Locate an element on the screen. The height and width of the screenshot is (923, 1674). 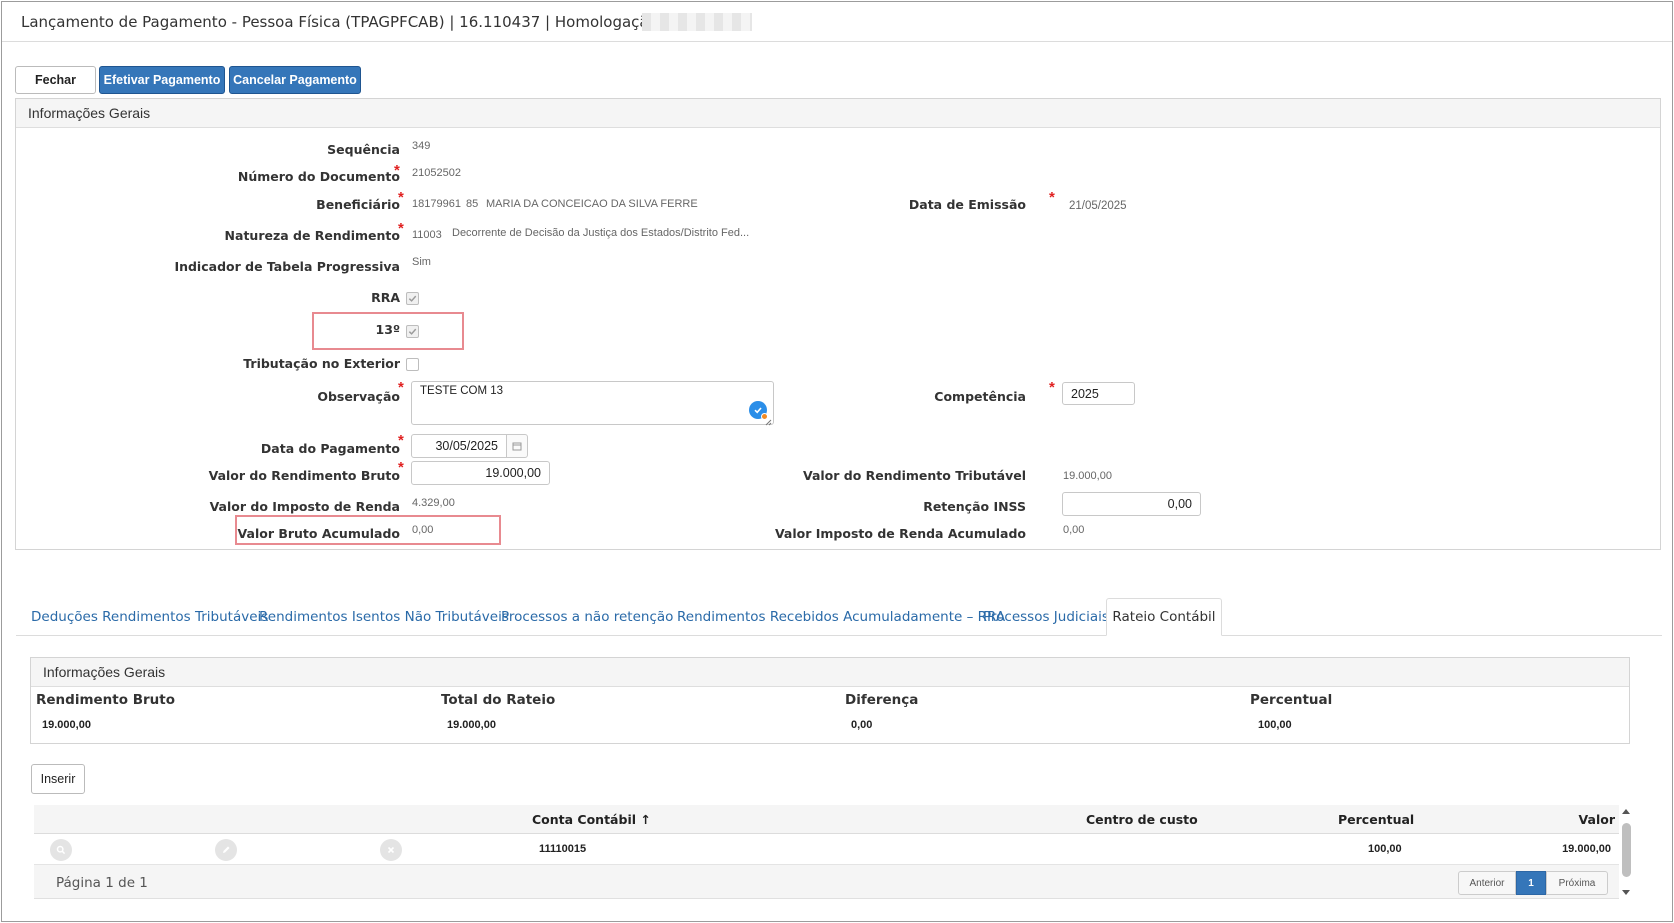
scroll-down-icon is located at coordinates (1626, 892).